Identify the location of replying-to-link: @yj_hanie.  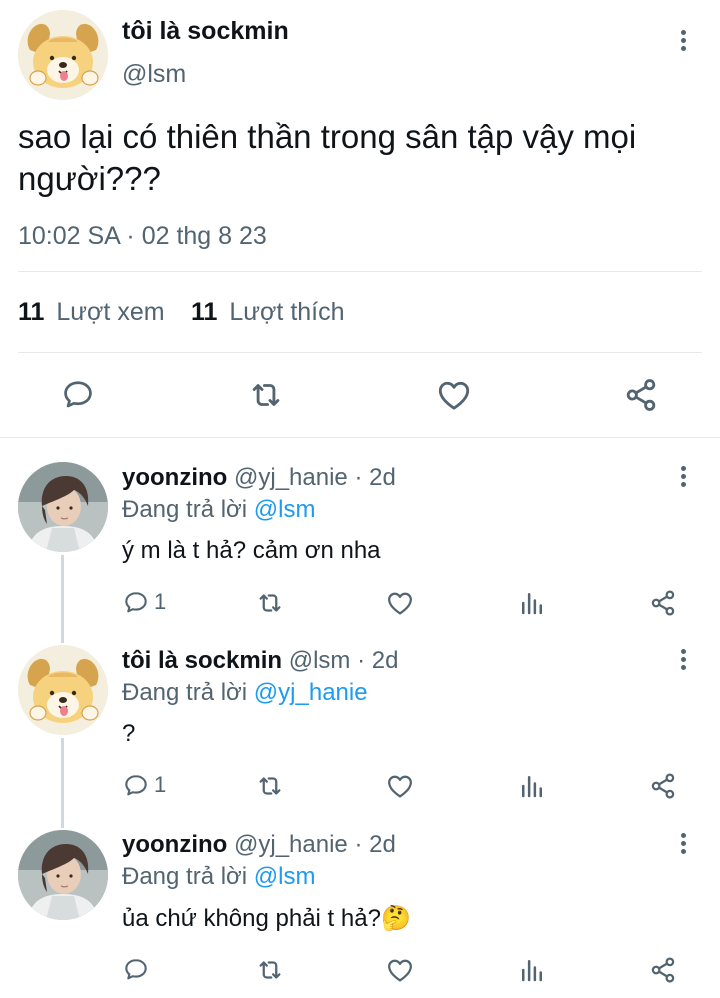
(311, 692).